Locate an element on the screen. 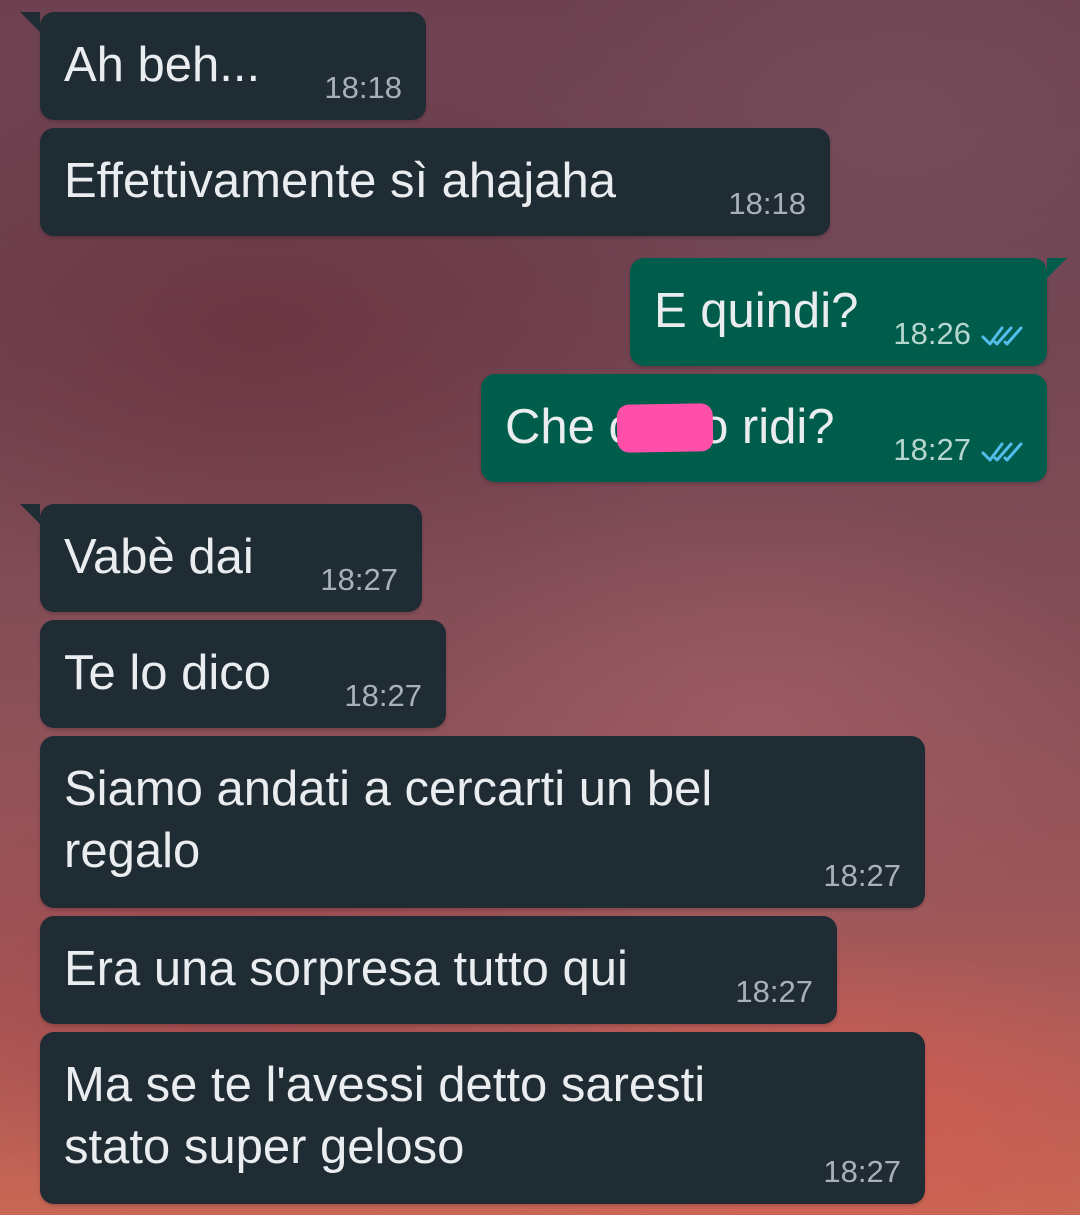 This screenshot has height=1215, width=1080. message-text: E quindi? is located at coordinates (756, 311).